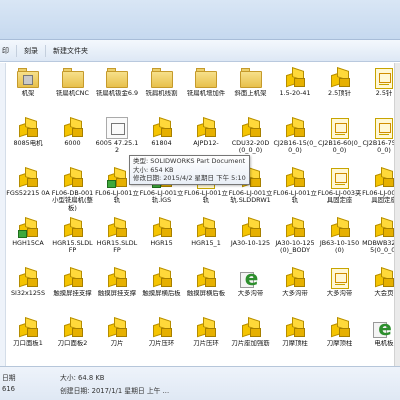  I want to click on file-item: HGH15CA, so click(28, 237).